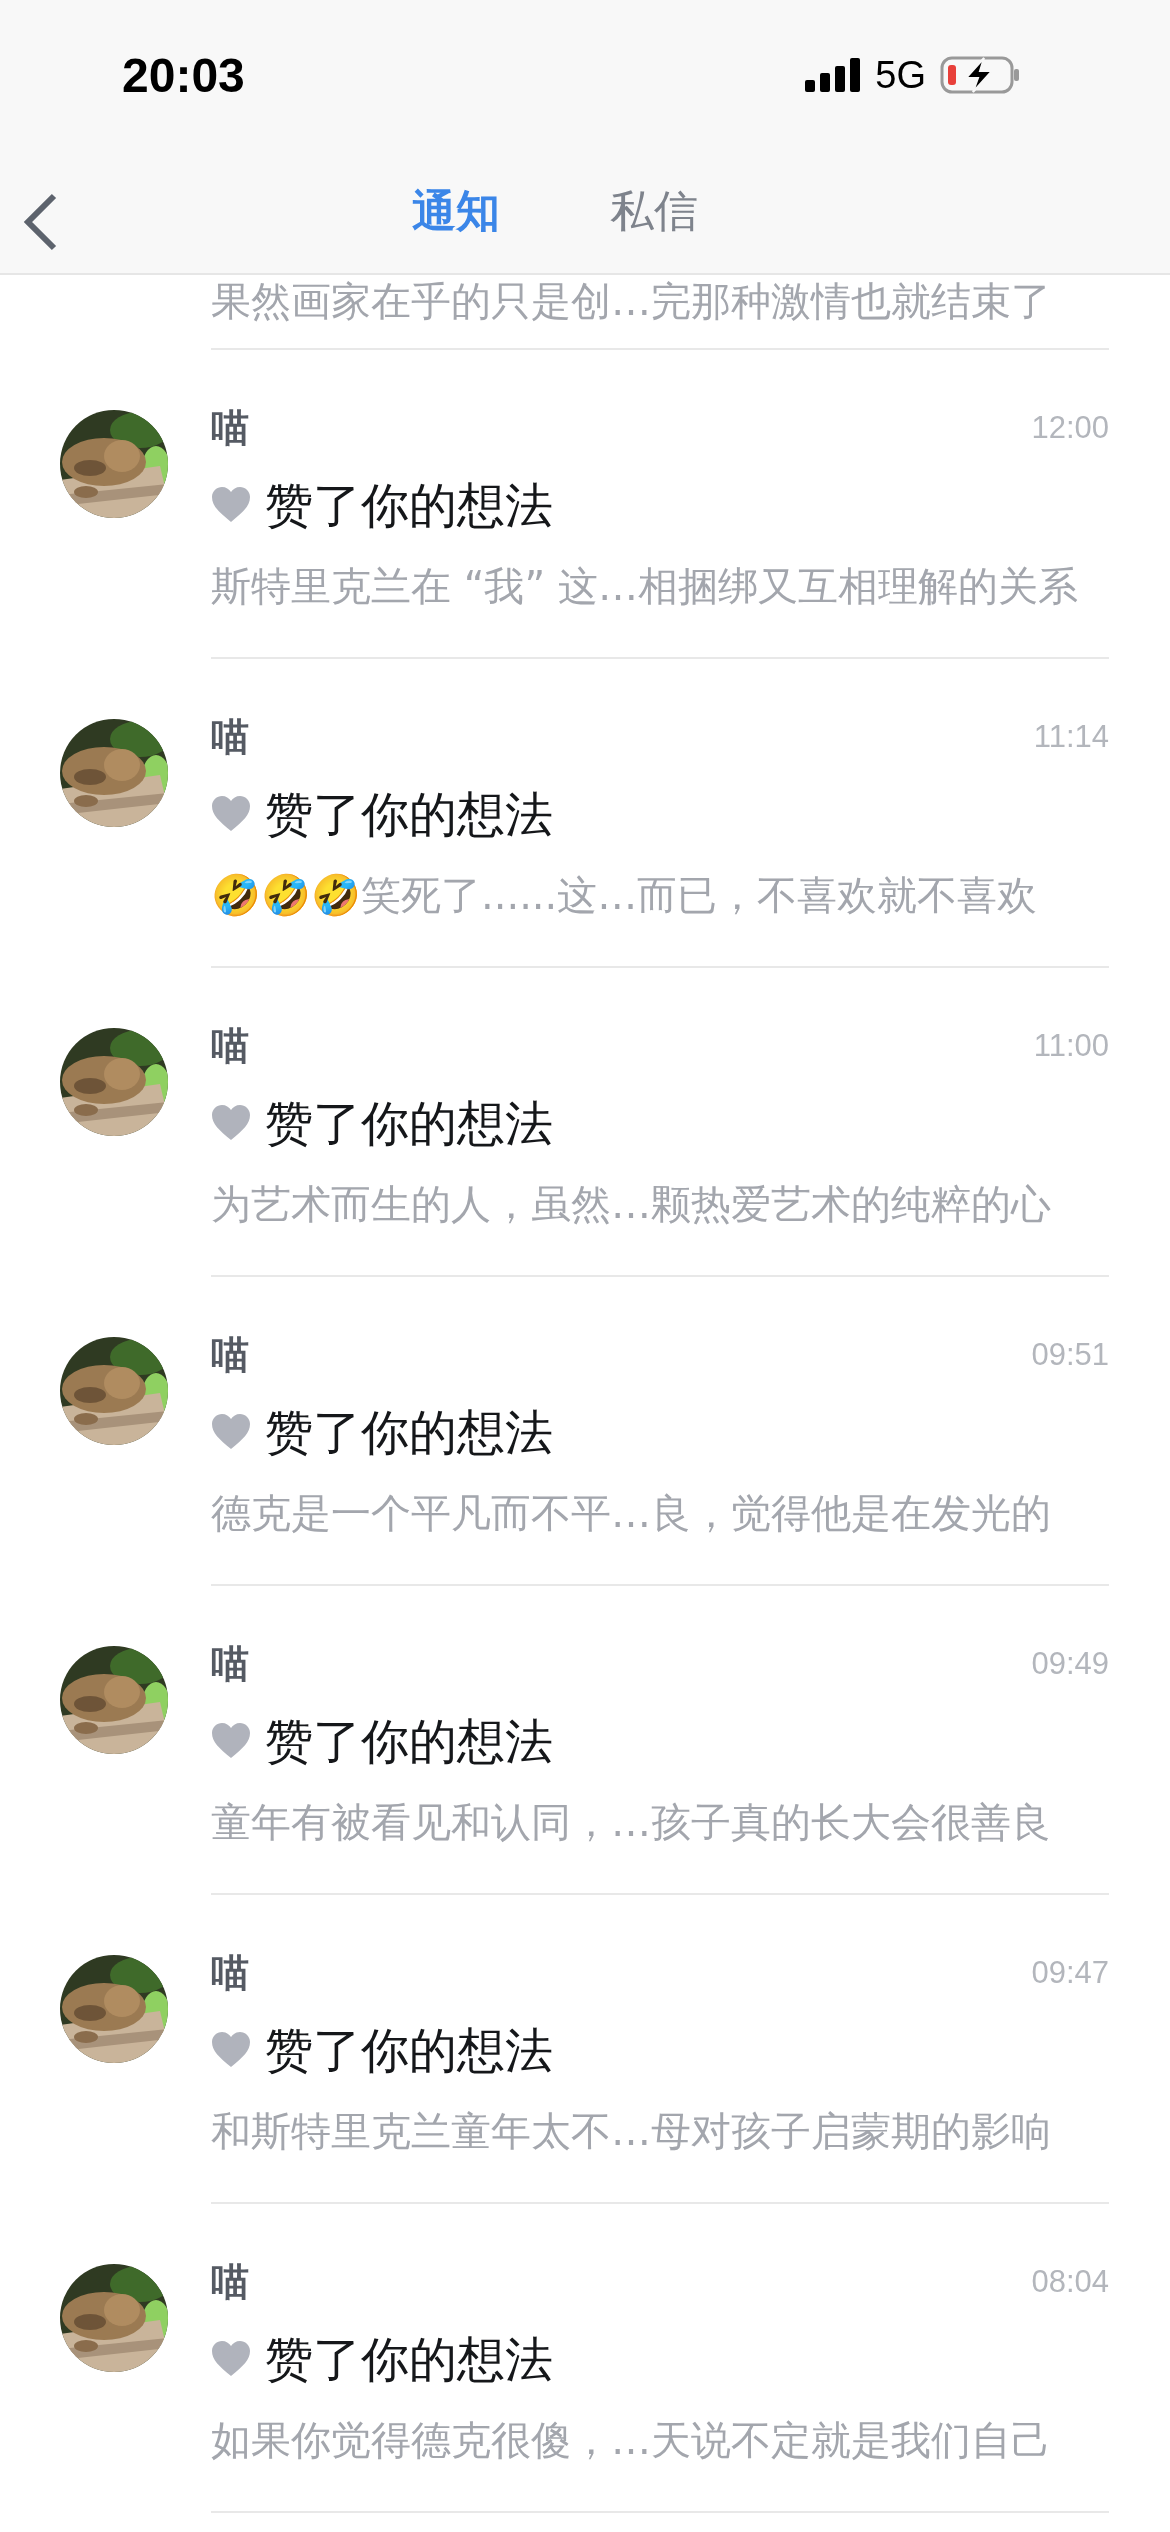 The width and height of the screenshot is (1170, 2532). Describe the element at coordinates (660, 1822) in the screenshot. I see `comment-snippet: 童年有被看见和认同，…孩子真的长大会很善良` at that location.